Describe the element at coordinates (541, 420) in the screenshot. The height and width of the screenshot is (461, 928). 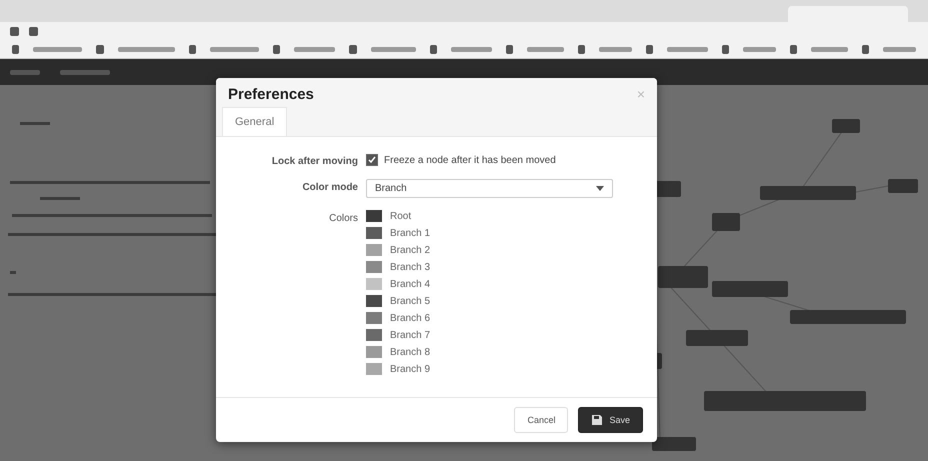
I see `cancel-button: Cancel` at that location.